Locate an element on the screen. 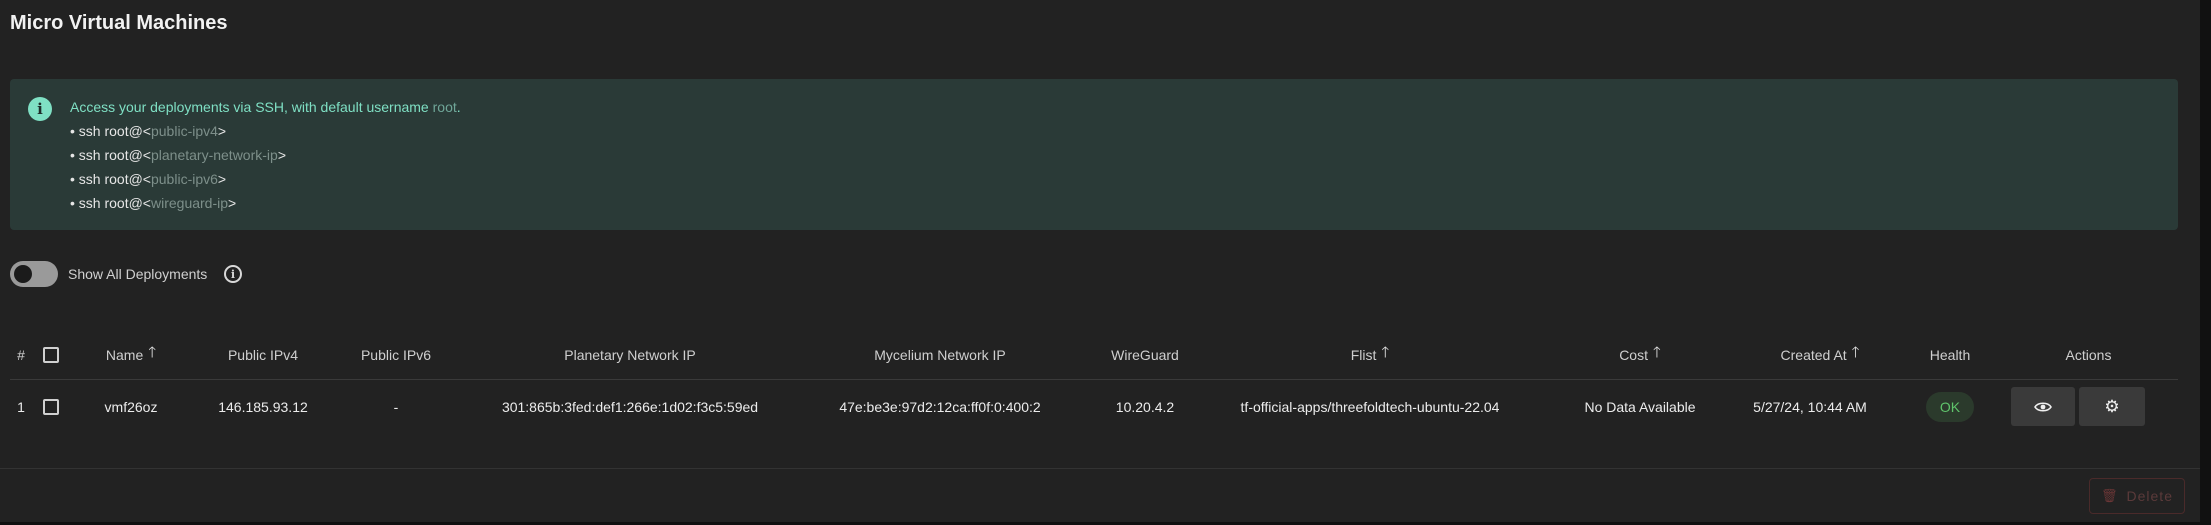  view-button is located at coordinates (2043, 406).